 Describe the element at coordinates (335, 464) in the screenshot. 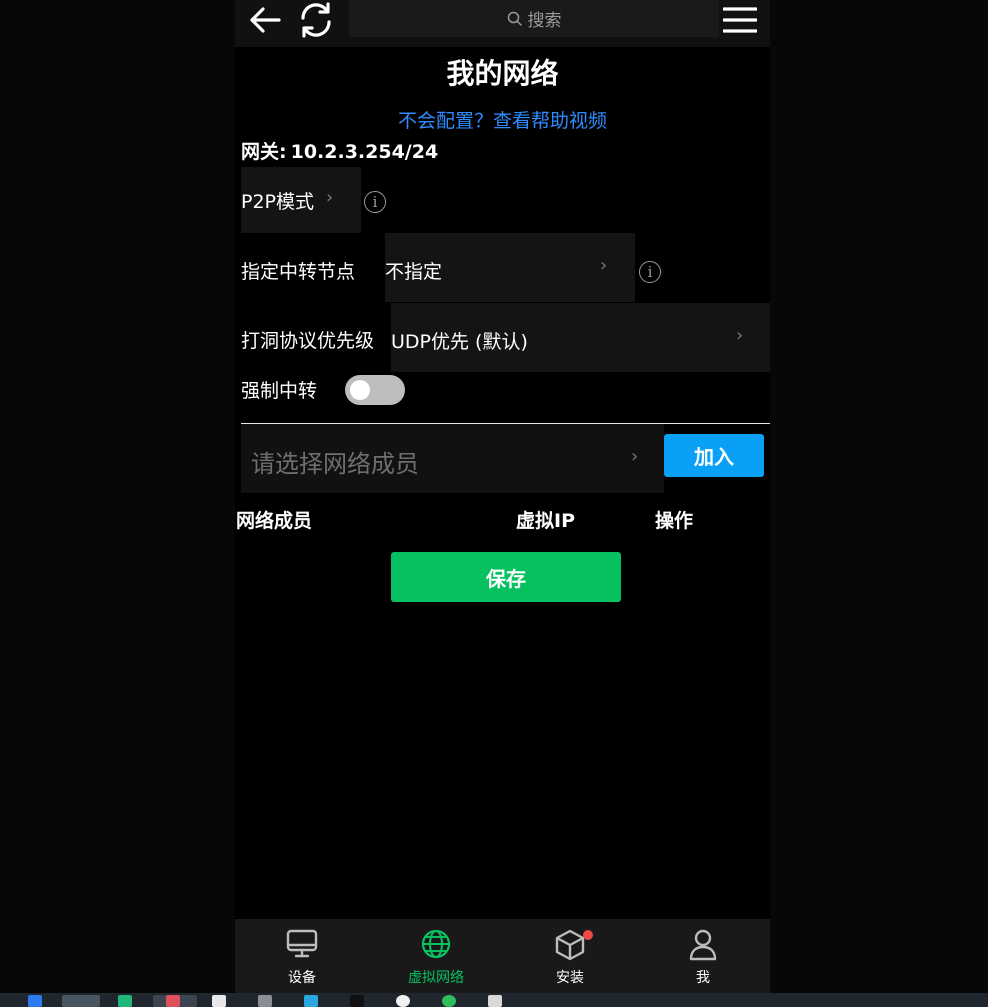

I see `member-select-placeholder: 请选择网络成员` at that location.